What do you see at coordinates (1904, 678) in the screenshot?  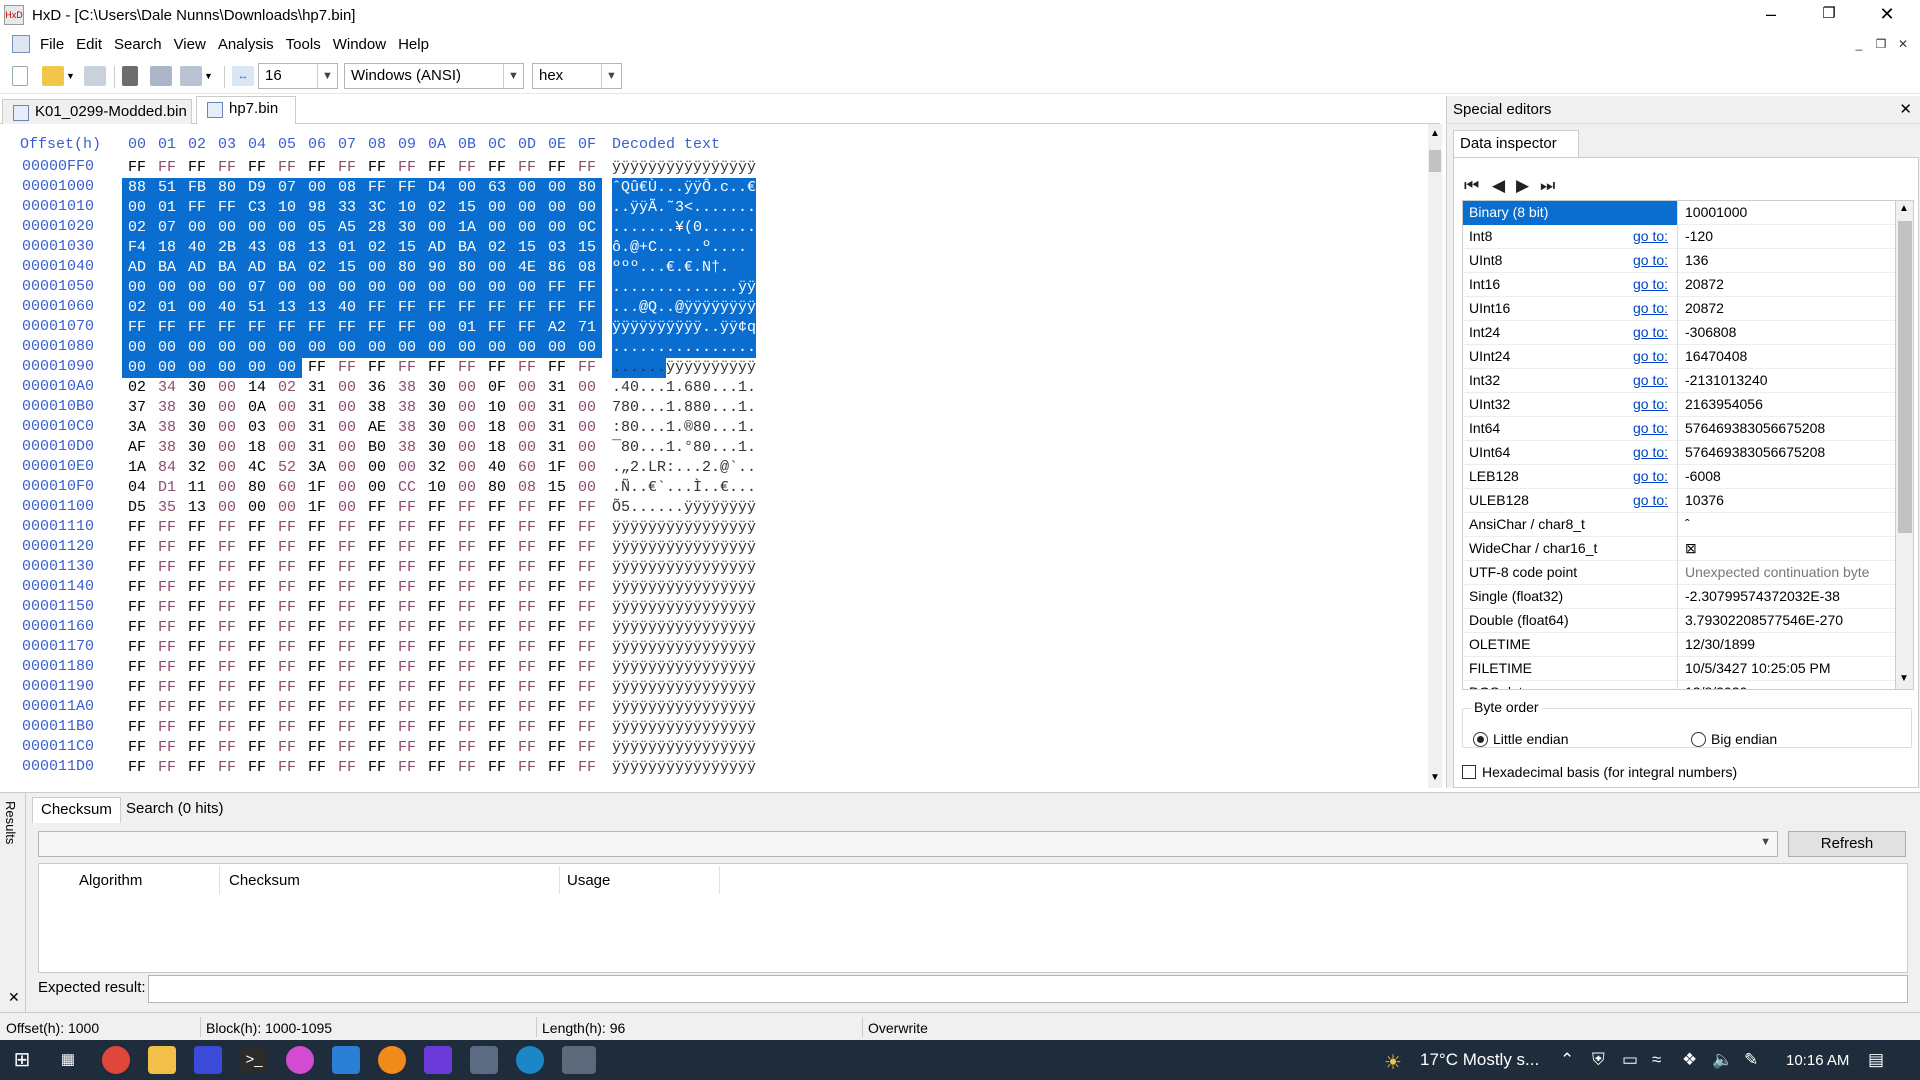 I see `scroll-down-icon: ▼` at bounding box center [1904, 678].